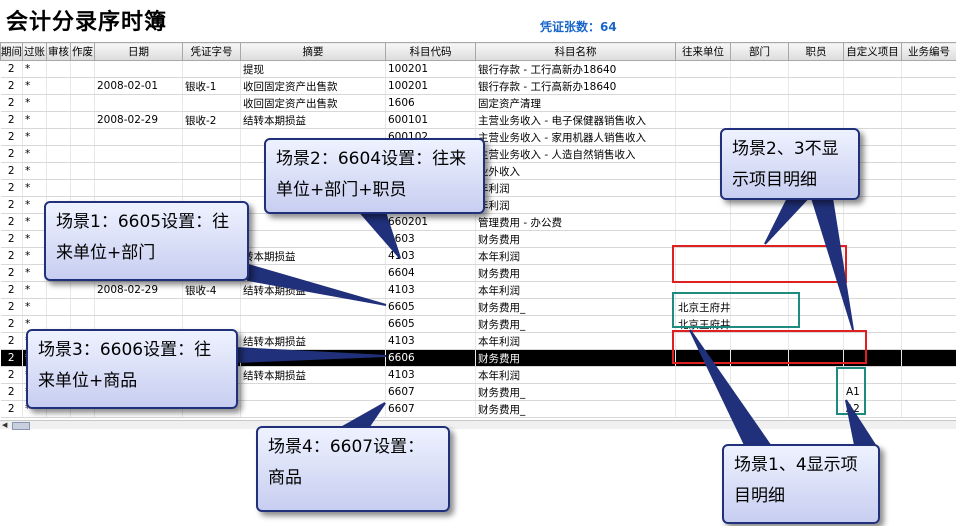 Image resolution: width=956 pixels, height=526 pixels. I want to click on pointer-scene4, so click(364, 414).